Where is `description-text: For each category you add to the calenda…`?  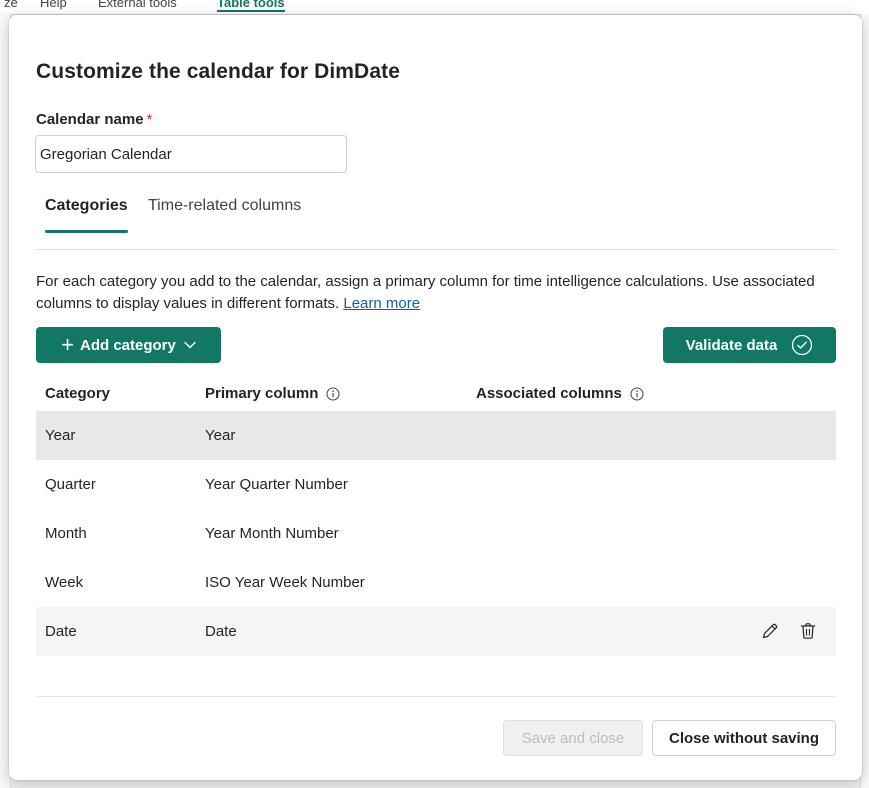 description-text: For each category you add to the calenda… is located at coordinates (425, 292).